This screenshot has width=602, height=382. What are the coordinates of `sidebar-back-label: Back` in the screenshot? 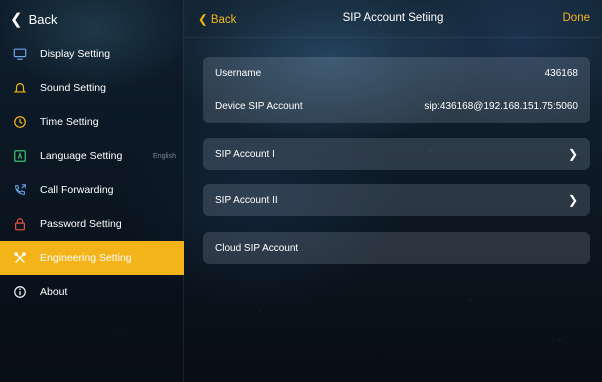 It's located at (43, 19).